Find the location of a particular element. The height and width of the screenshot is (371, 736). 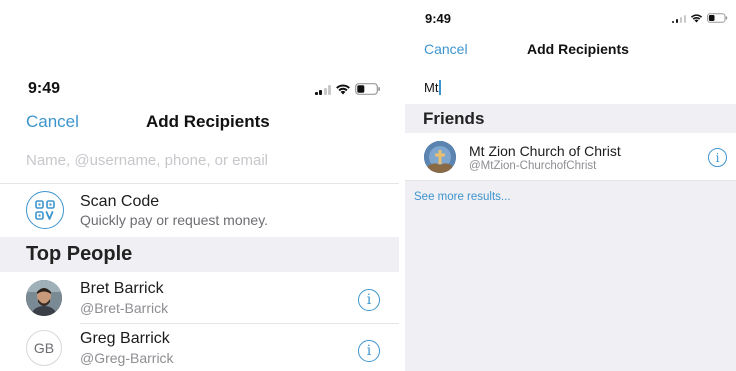

search-value: Mt is located at coordinates (431, 87).